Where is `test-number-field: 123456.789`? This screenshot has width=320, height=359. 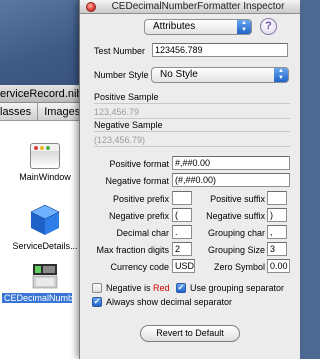
test-number-field: 123456.789 is located at coordinates (220, 50).